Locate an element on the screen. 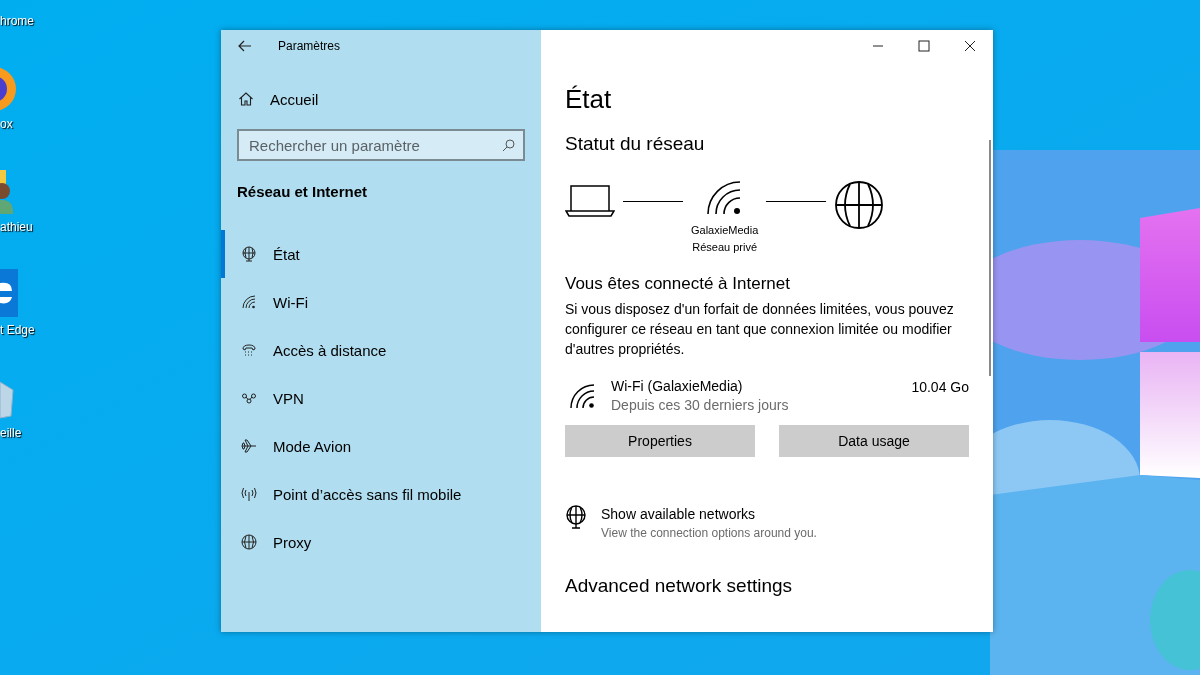 This screenshot has height=675, width=1200. nav-item: Wi-Fi is located at coordinates (381, 302).